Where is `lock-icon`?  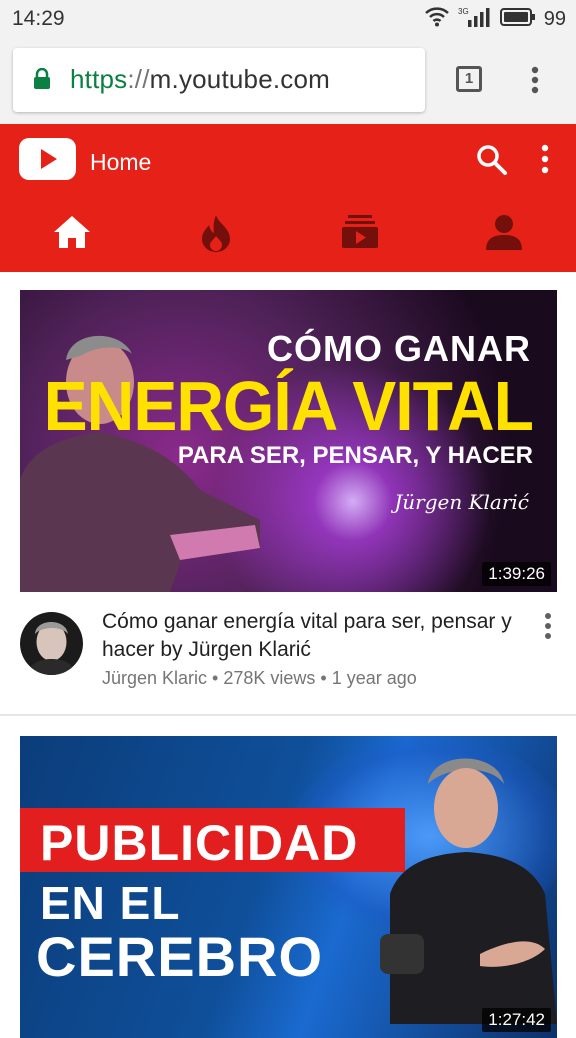 lock-icon is located at coordinates (42, 81).